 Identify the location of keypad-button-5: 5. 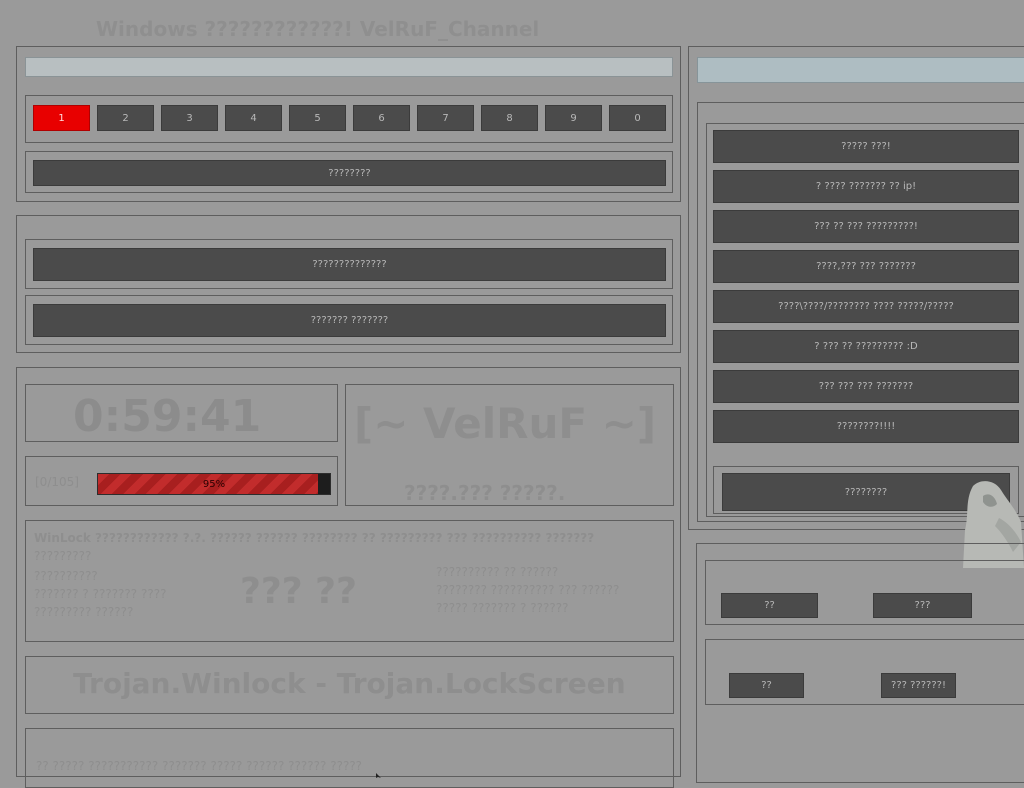
(317, 118).